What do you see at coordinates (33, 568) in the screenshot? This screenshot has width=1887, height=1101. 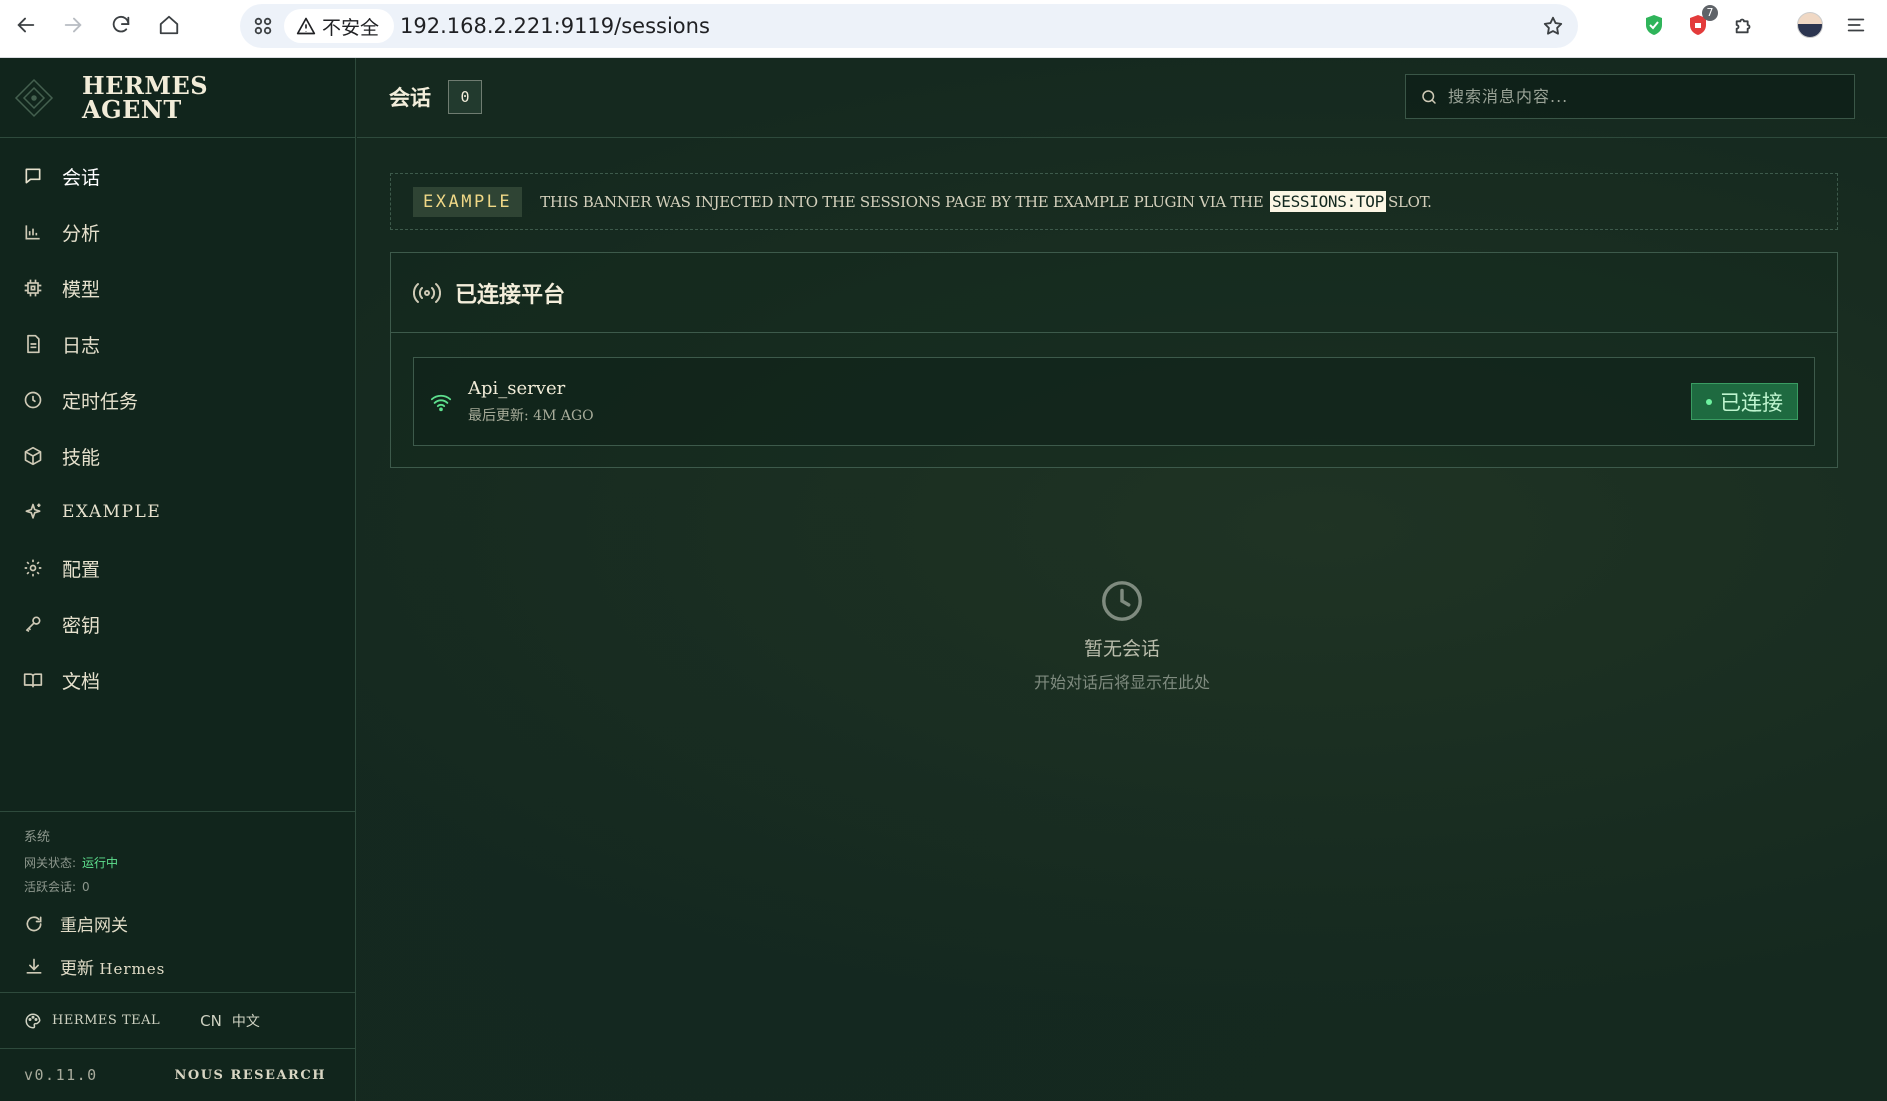 I see `gear-icon` at bounding box center [33, 568].